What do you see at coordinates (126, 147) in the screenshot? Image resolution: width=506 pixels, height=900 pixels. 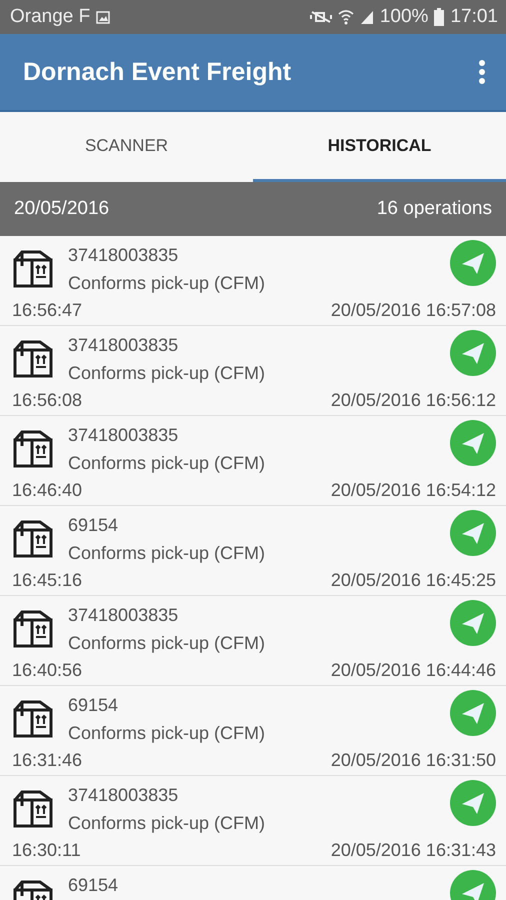 I see `tab: SCANNER` at bounding box center [126, 147].